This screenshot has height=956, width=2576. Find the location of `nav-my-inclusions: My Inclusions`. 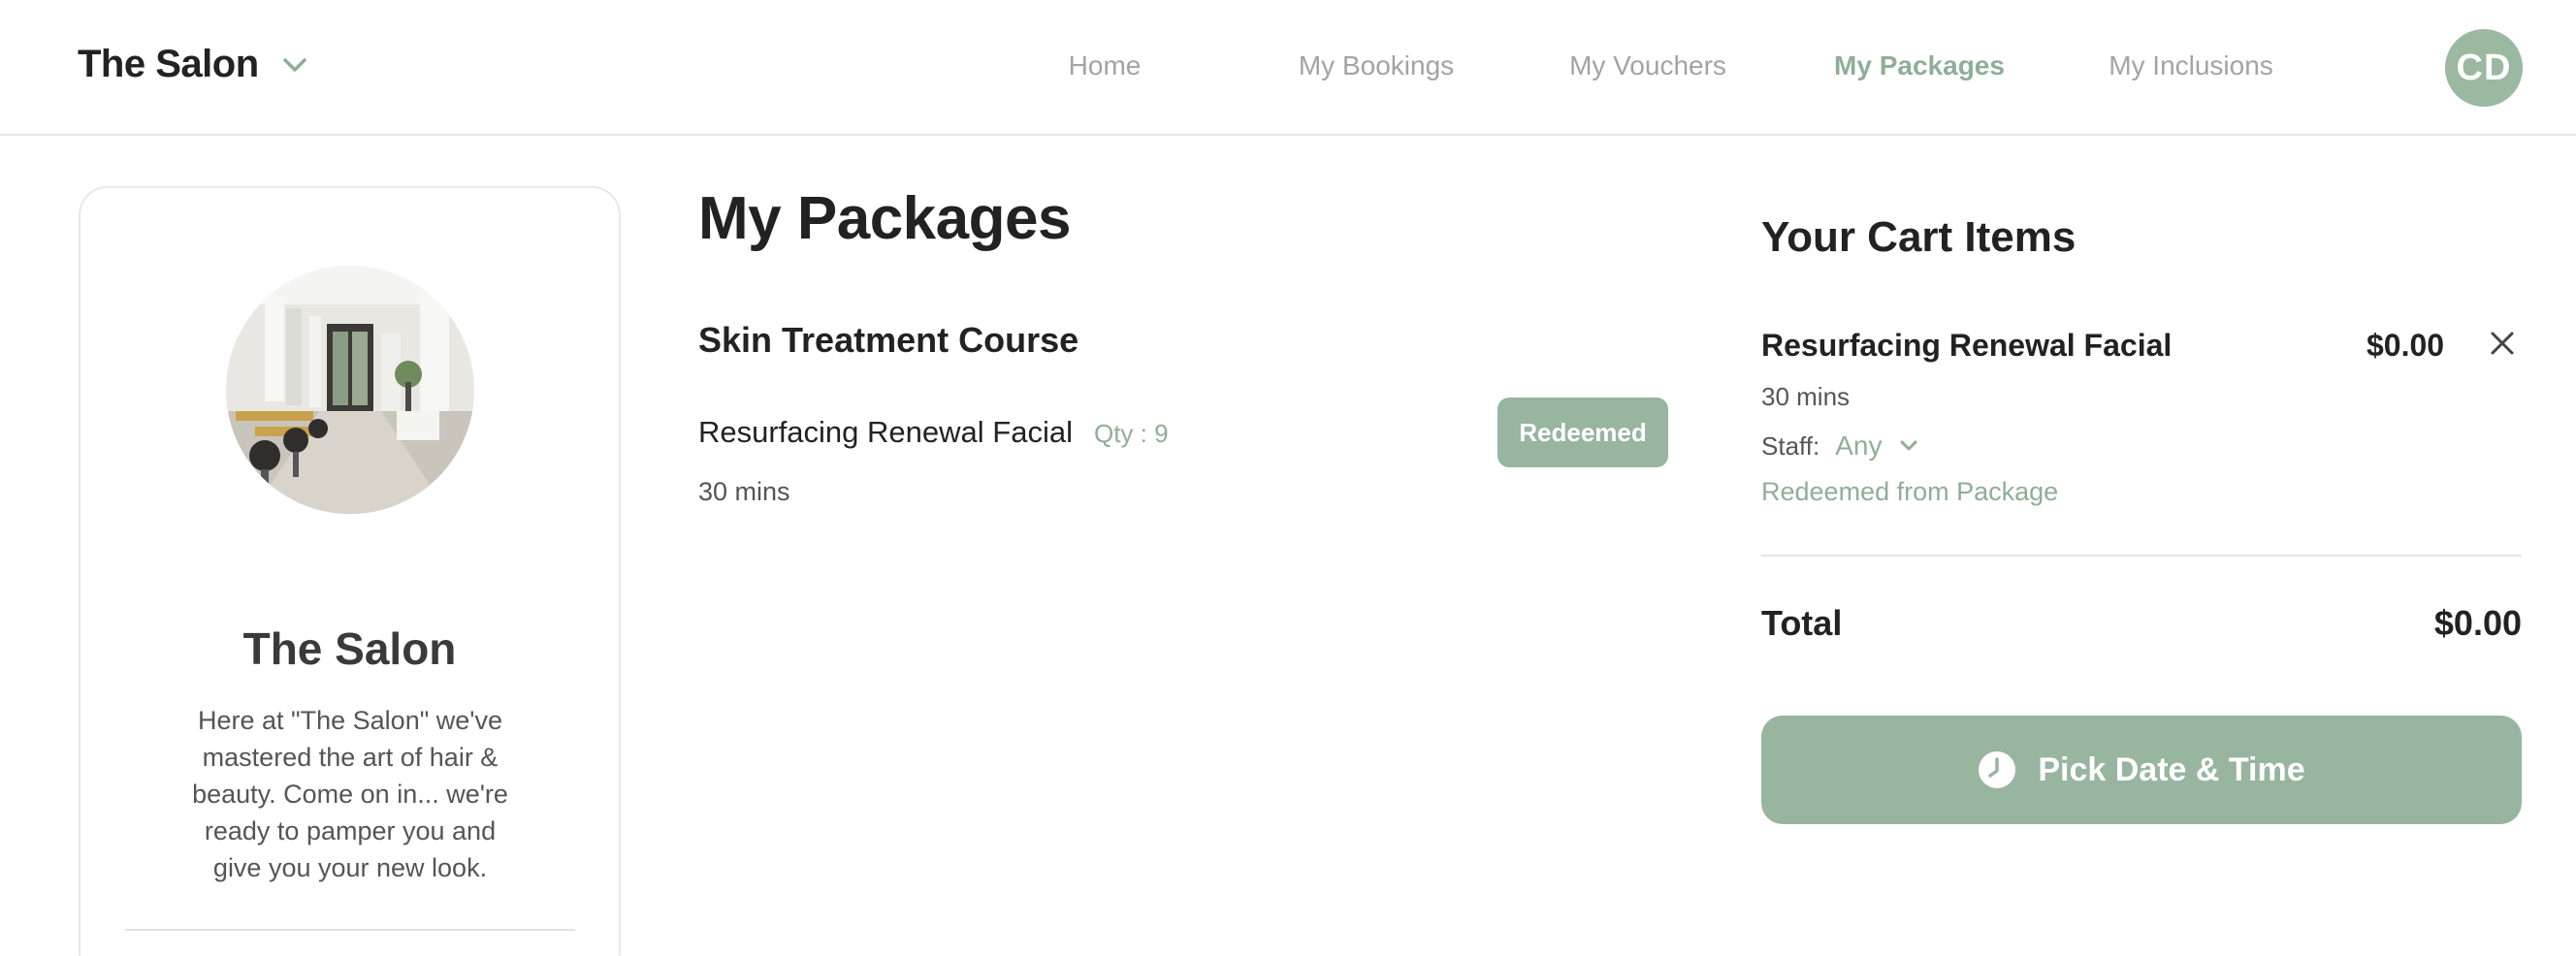

nav-my-inclusions: My Inclusions is located at coordinates (2191, 65).